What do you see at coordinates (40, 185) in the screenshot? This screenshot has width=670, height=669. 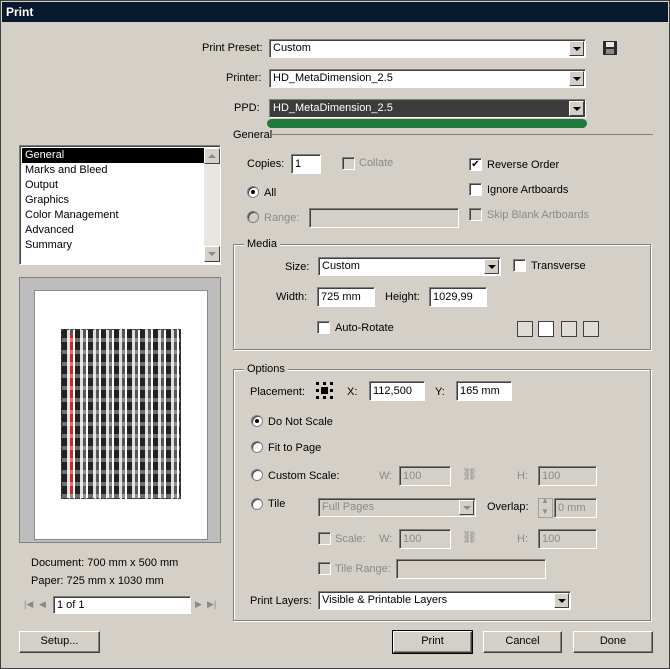 I see `sidebar-item-output: Output` at bounding box center [40, 185].